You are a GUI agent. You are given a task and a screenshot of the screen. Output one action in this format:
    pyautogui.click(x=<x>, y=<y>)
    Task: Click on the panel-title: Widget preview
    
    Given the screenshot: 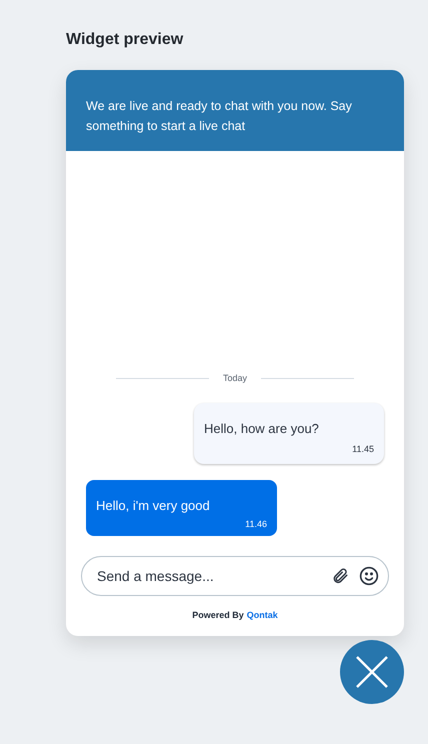 What is the action you would take?
    pyautogui.click(x=125, y=40)
    